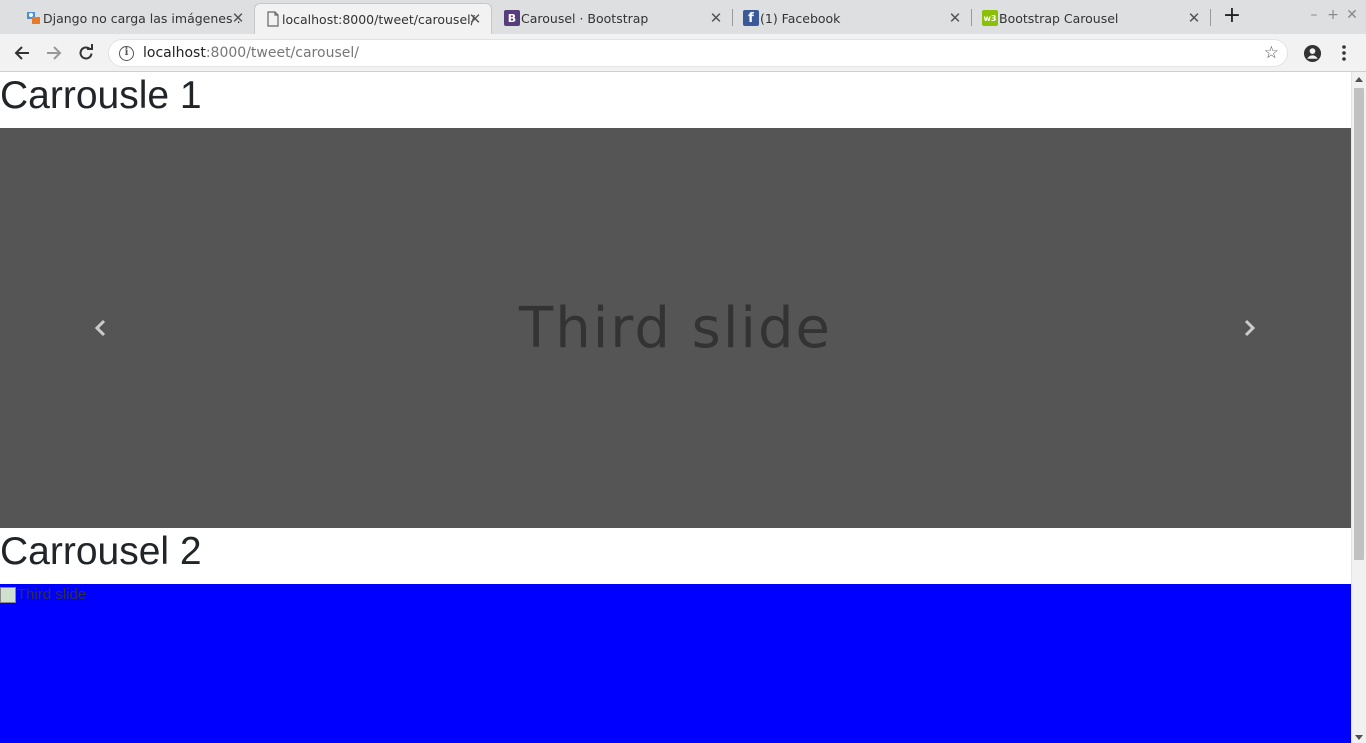 Image resolution: width=1366 pixels, height=743 pixels. I want to click on scroll-down-arrow-icon, so click(1359, 737).